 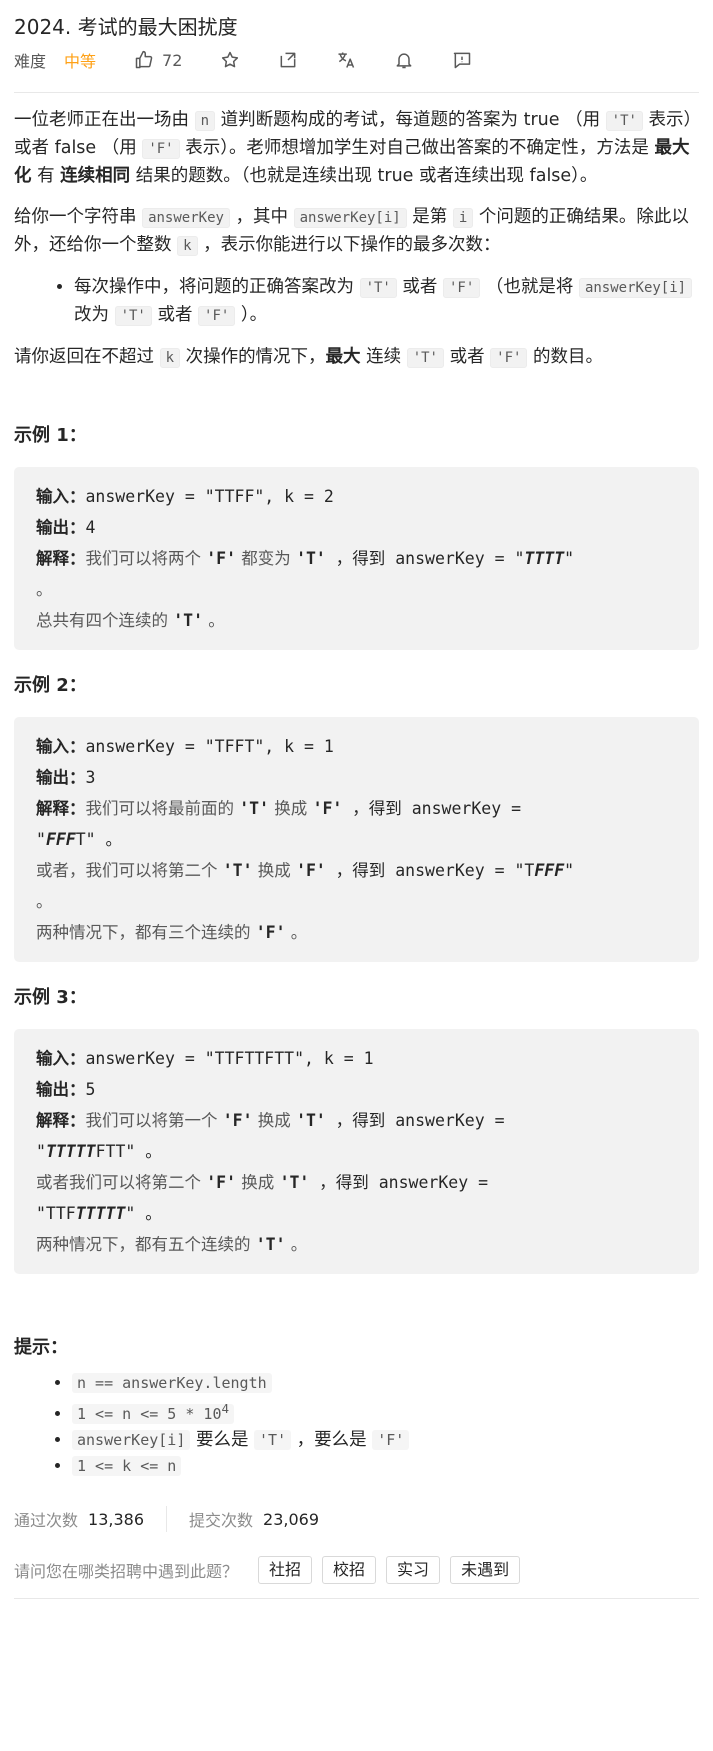 I want to click on text: （也就是将, so click(x=529, y=287).